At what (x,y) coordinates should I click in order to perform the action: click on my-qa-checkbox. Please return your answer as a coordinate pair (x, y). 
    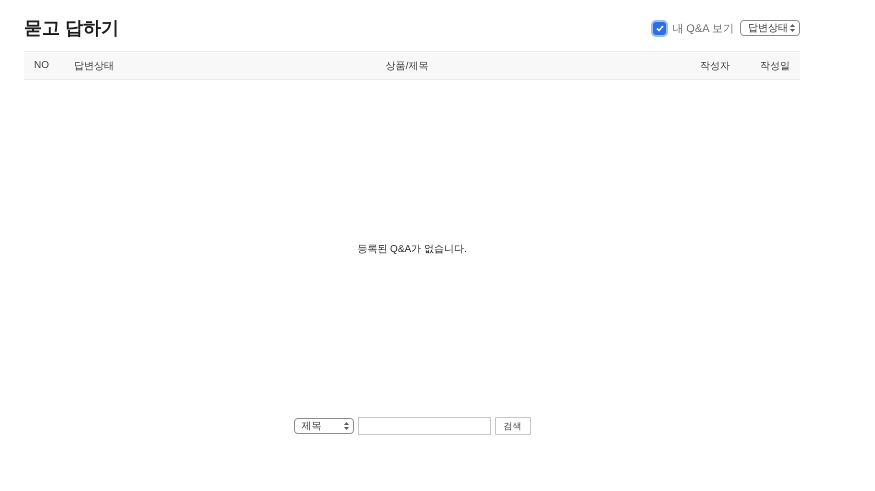
    Looking at the image, I should click on (659, 28).